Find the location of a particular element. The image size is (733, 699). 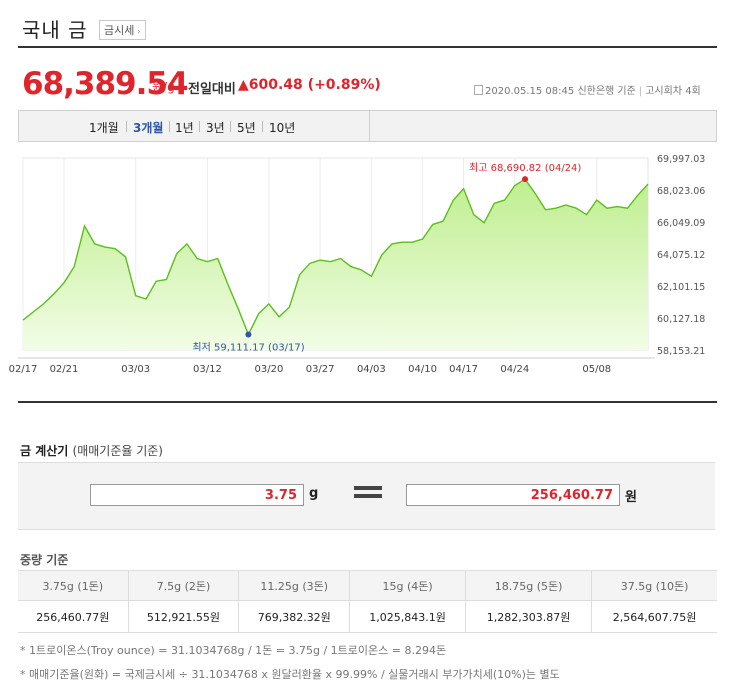

price-meta: 2020.05.15 08:45 신한은행 기준 | 고시회차 4회 is located at coordinates (587, 89).